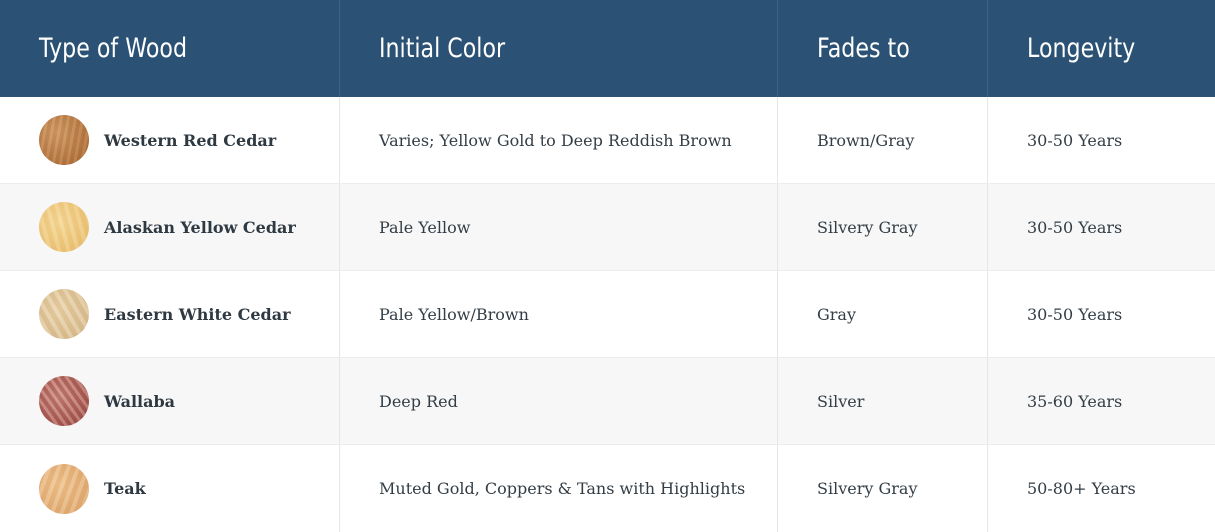 The width and height of the screenshot is (1215, 532). What do you see at coordinates (170, 48) in the screenshot?
I see `header-type-of-wood: Type of Wood` at bounding box center [170, 48].